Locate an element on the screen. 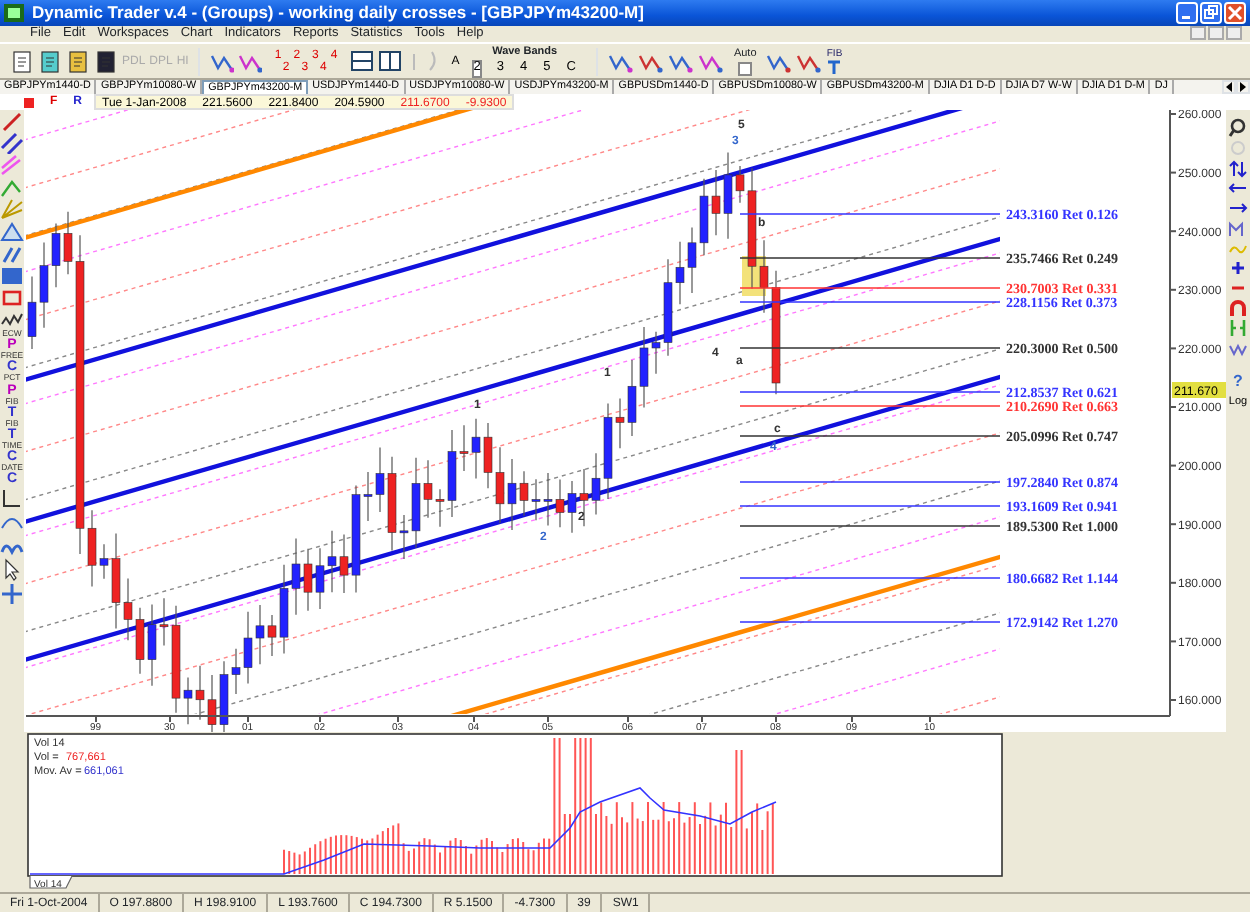 Image resolution: width=1250 pixels, height=912 pixels. window-title: Dynamic Trader v.4 - (Groups) - working daily crosses - [GBPJPYm43200-M] is located at coordinates (338, 13).